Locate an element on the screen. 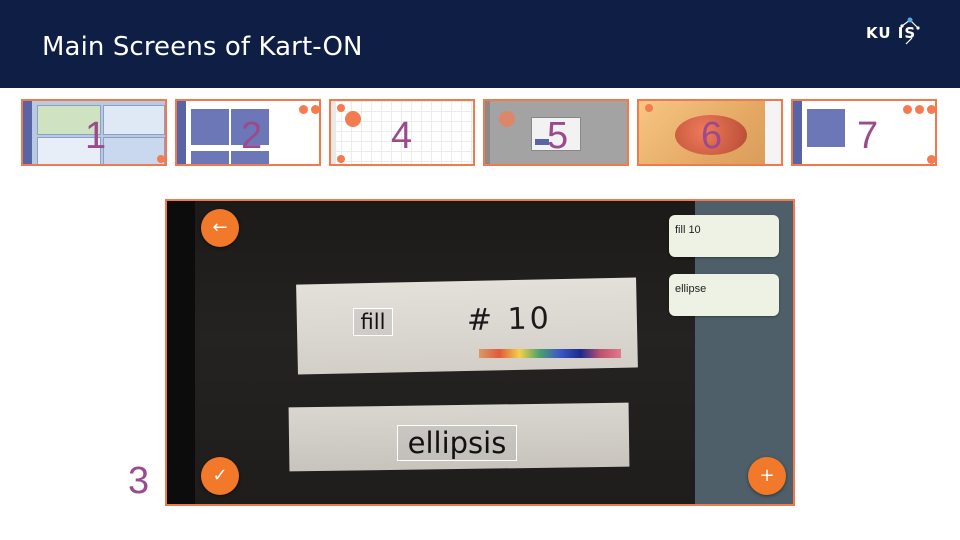  screen-thumbnail-7: 7 is located at coordinates (864, 132).